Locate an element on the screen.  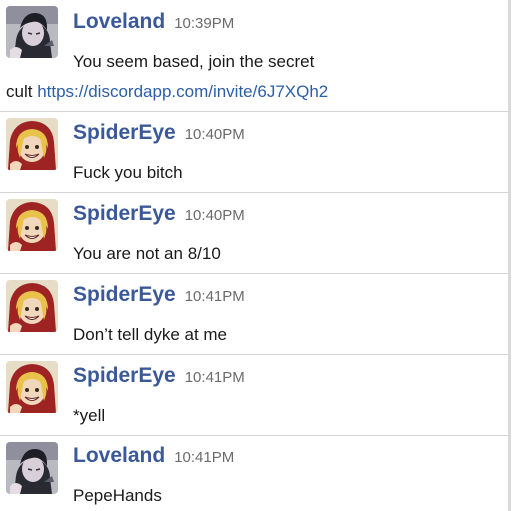
invite-link: https://discordapp.com/invite/6J7XQh2 is located at coordinates (182, 91).